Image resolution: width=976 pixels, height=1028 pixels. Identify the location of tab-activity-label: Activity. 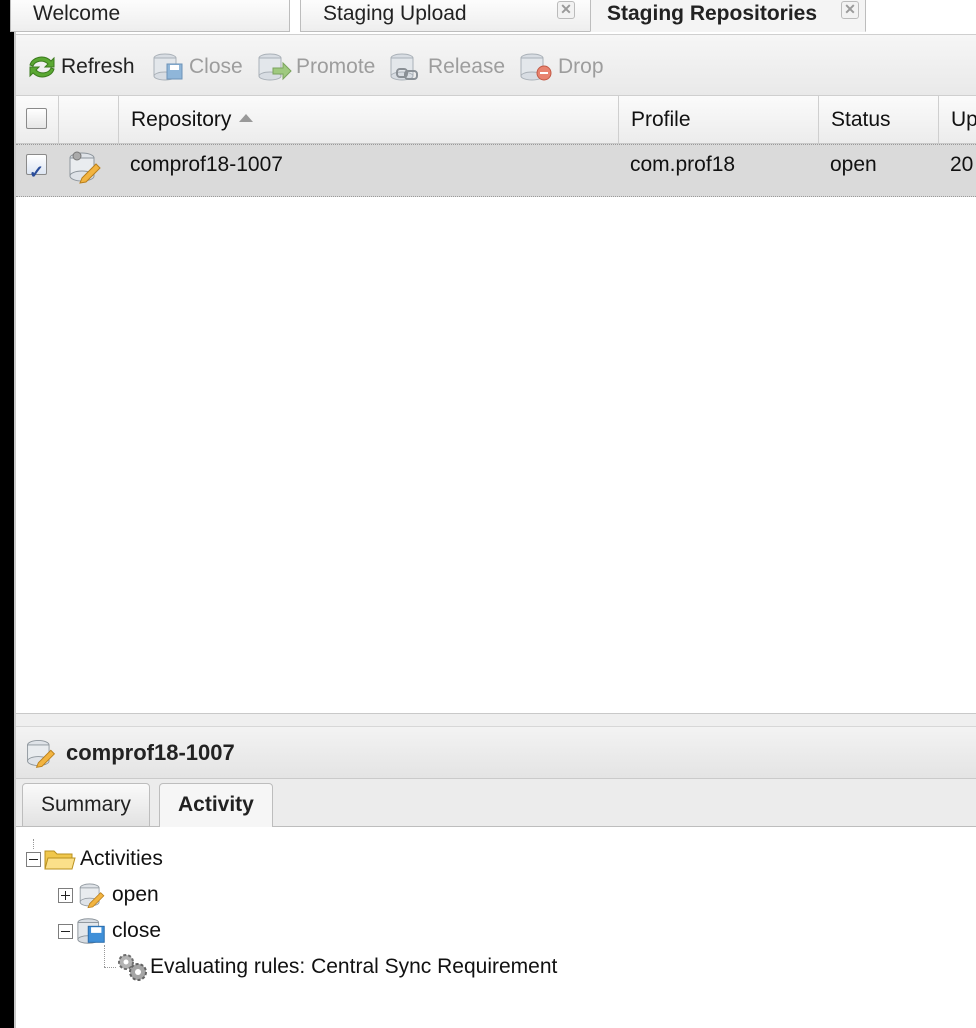
(216, 804).